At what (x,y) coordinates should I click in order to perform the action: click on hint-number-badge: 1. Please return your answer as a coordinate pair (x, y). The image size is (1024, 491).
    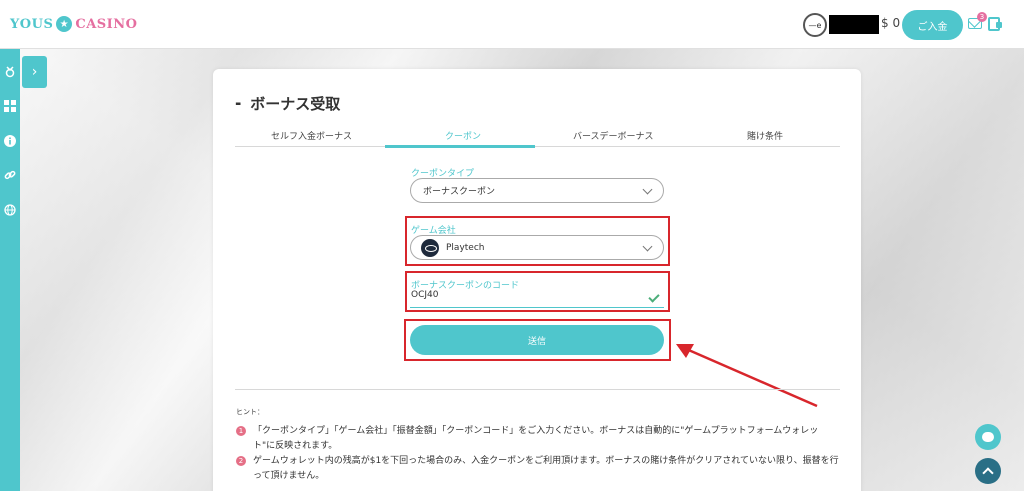
    Looking at the image, I should click on (241, 431).